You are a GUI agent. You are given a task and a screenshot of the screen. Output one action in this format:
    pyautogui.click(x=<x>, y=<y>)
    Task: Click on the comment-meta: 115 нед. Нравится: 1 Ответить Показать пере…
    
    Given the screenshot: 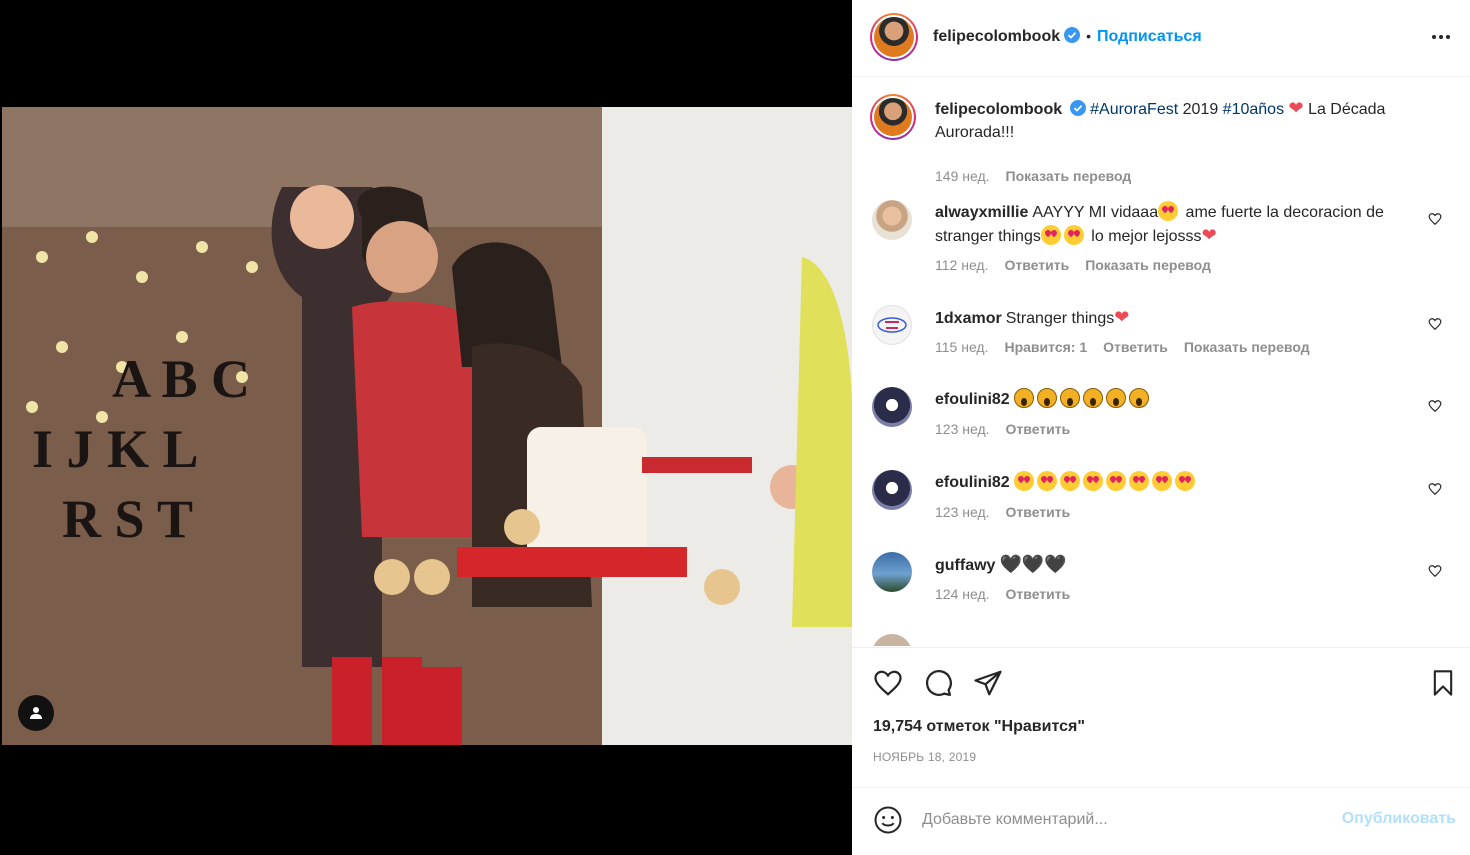 What is the action you would take?
    pyautogui.click(x=1130, y=347)
    